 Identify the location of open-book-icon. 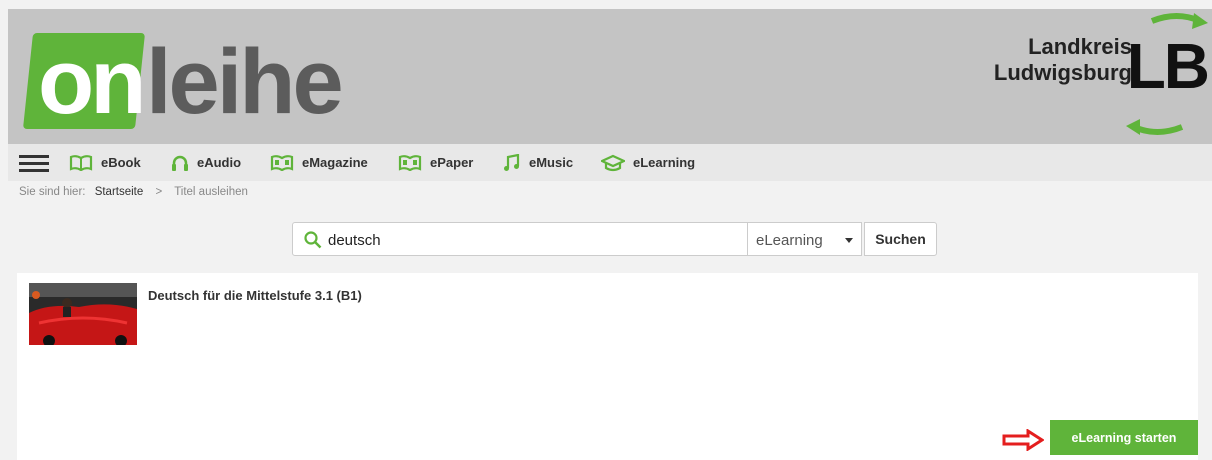
(81, 162).